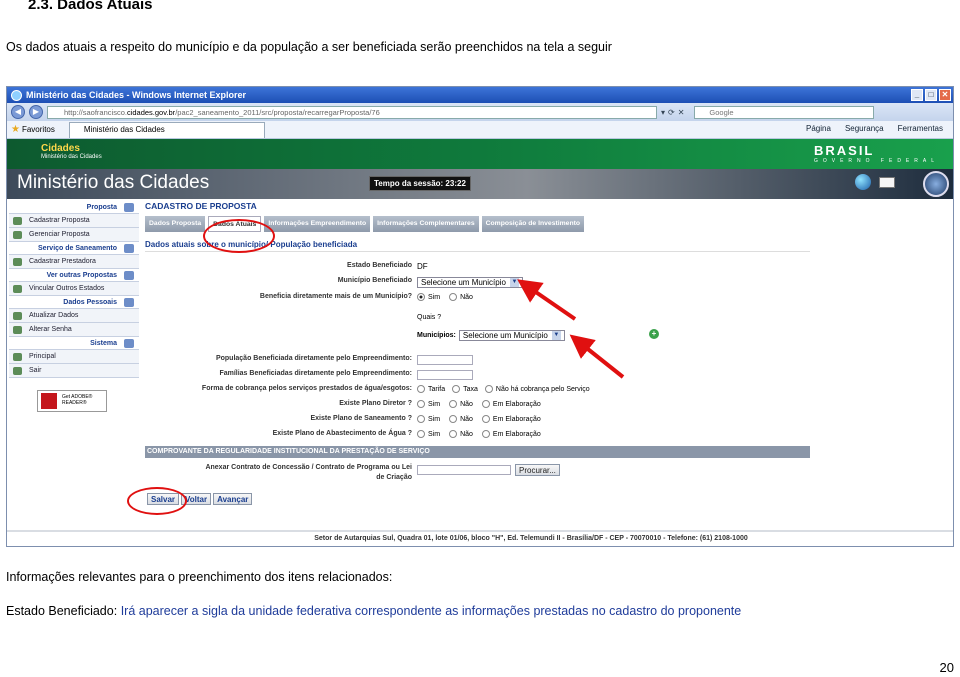 The width and height of the screenshot is (960, 677). I want to click on arrow-to-municipio, so click(547, 300).